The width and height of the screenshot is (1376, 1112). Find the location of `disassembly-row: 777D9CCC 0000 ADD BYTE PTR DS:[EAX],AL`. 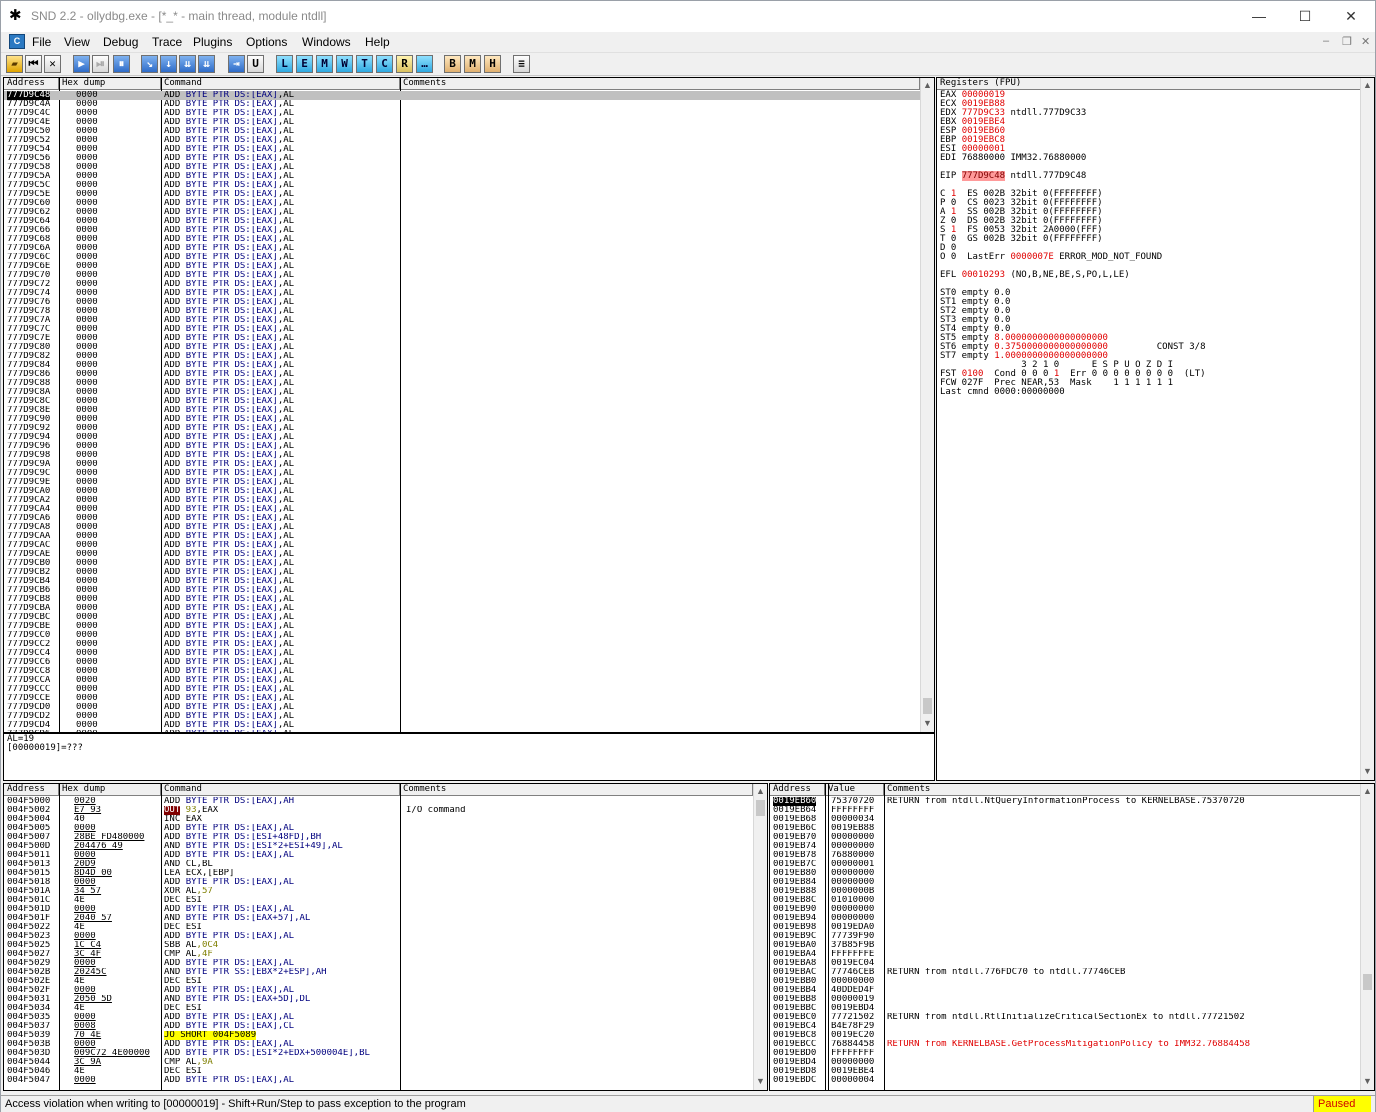

disassembly-row: 777D9CCC 0000 ADD BYTE PTR DS:[EAX],AL is located at coordinates (462, 689).